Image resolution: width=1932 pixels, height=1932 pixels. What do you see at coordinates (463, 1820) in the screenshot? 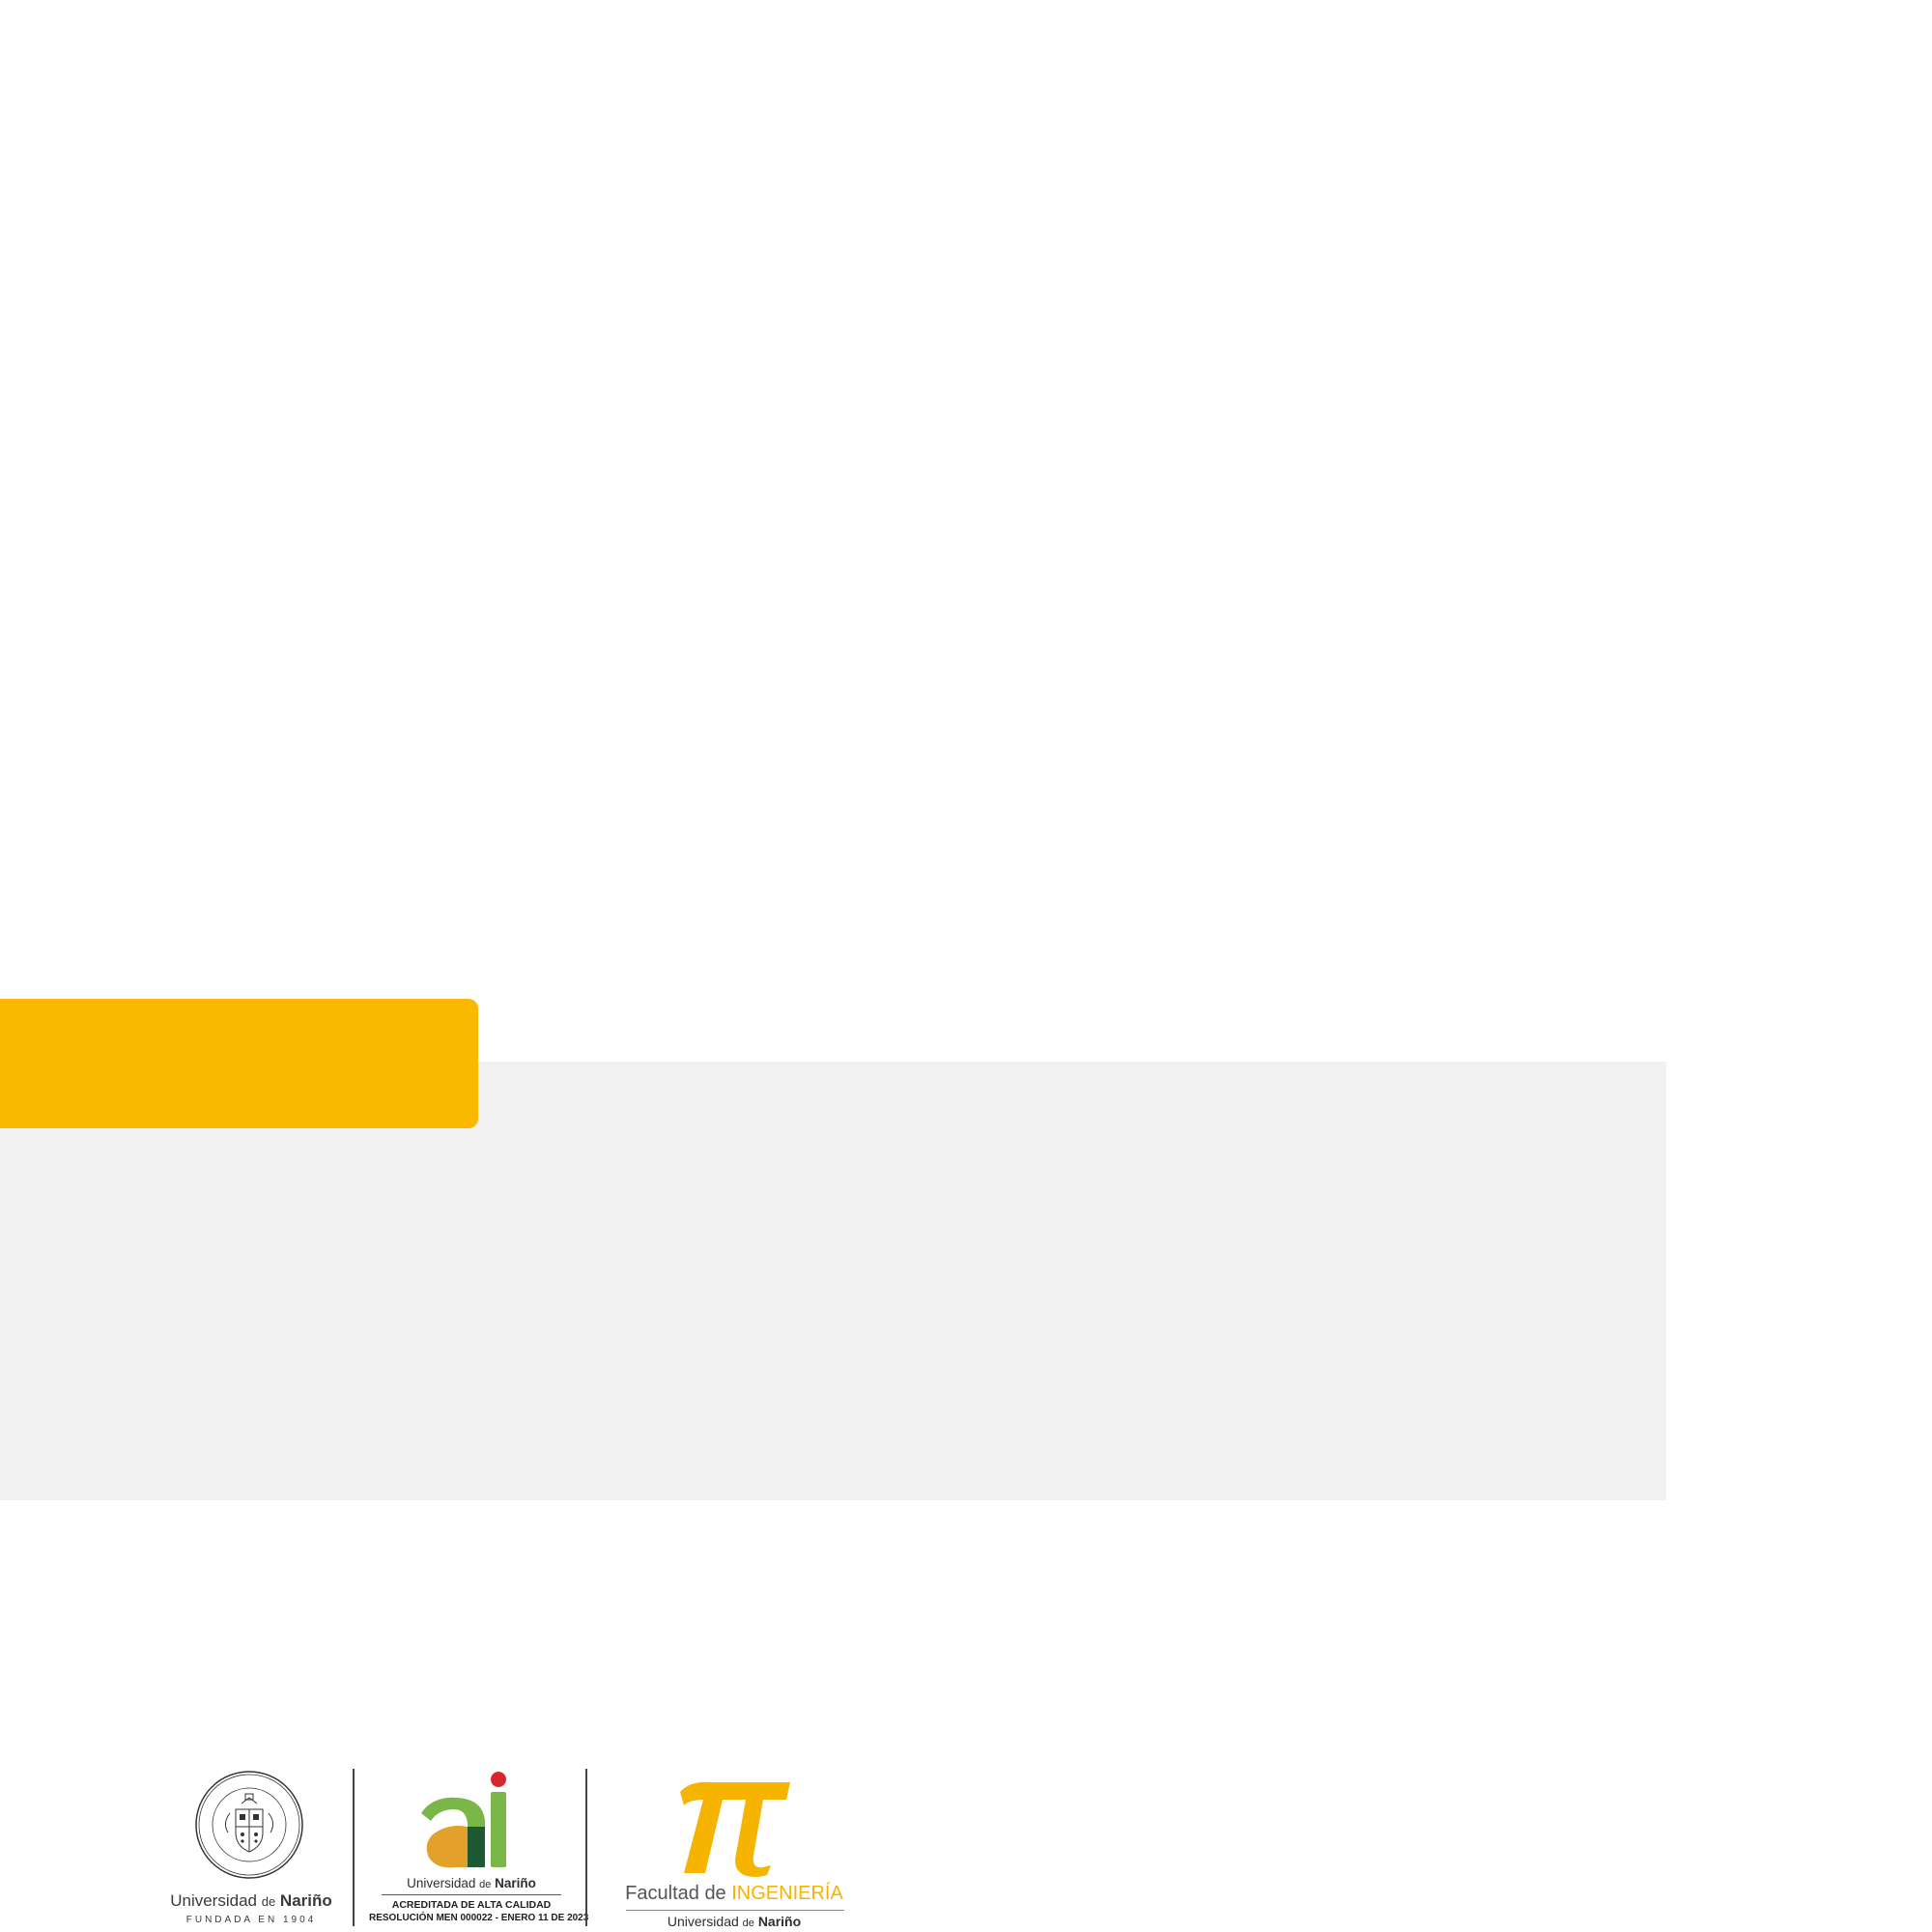
I see `ai-monogram-icon` at bounding box center [463, 1820].